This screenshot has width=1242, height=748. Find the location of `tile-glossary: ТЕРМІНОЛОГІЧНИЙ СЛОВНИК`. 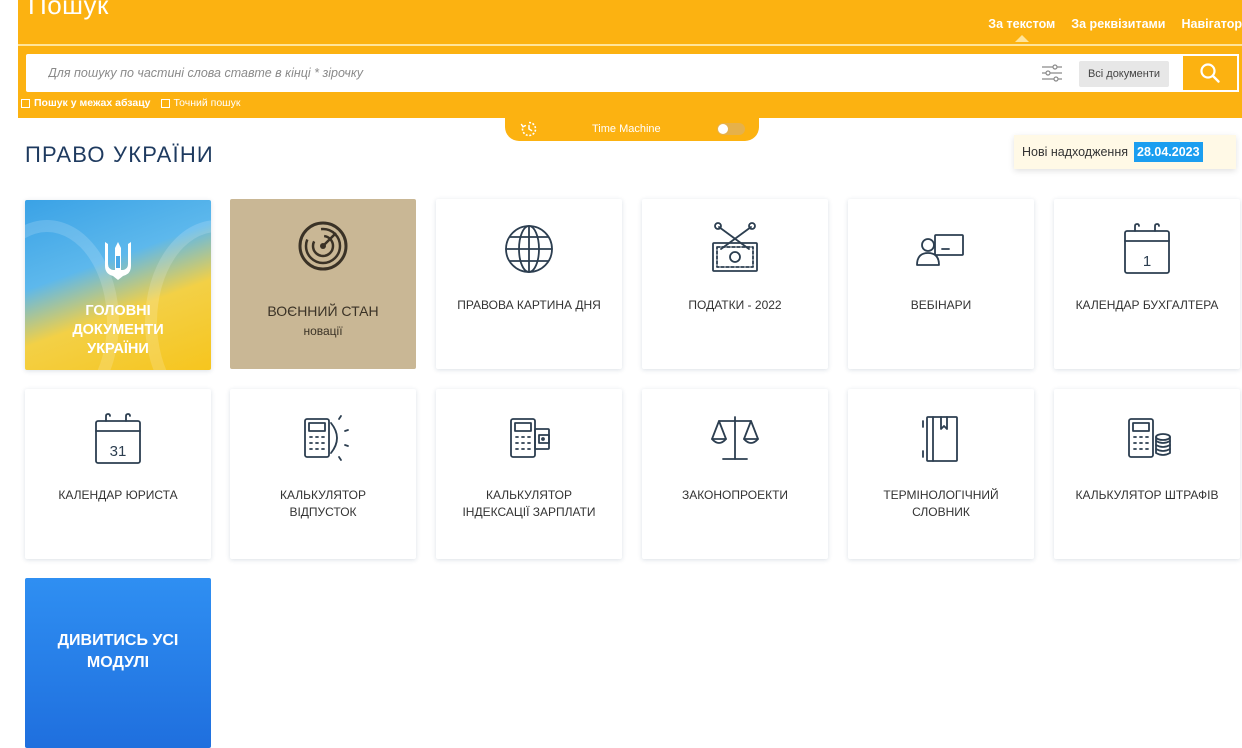

tile-glossary: ТЕРМІНОЛОГІЧНИЙ СЛОВНИК is located at coordinates (941, 474).